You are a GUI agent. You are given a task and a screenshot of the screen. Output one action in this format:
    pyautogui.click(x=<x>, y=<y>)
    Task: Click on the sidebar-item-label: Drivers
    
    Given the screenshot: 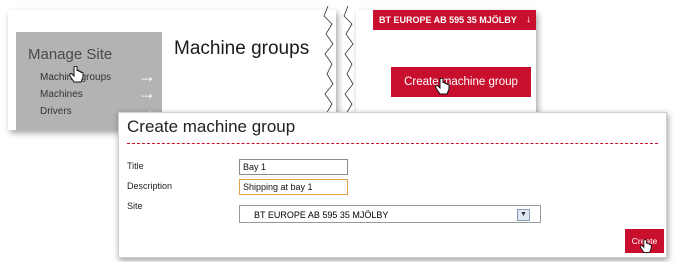 What is the action you would take?
    pyautogui.click(x=56, y=111)
    